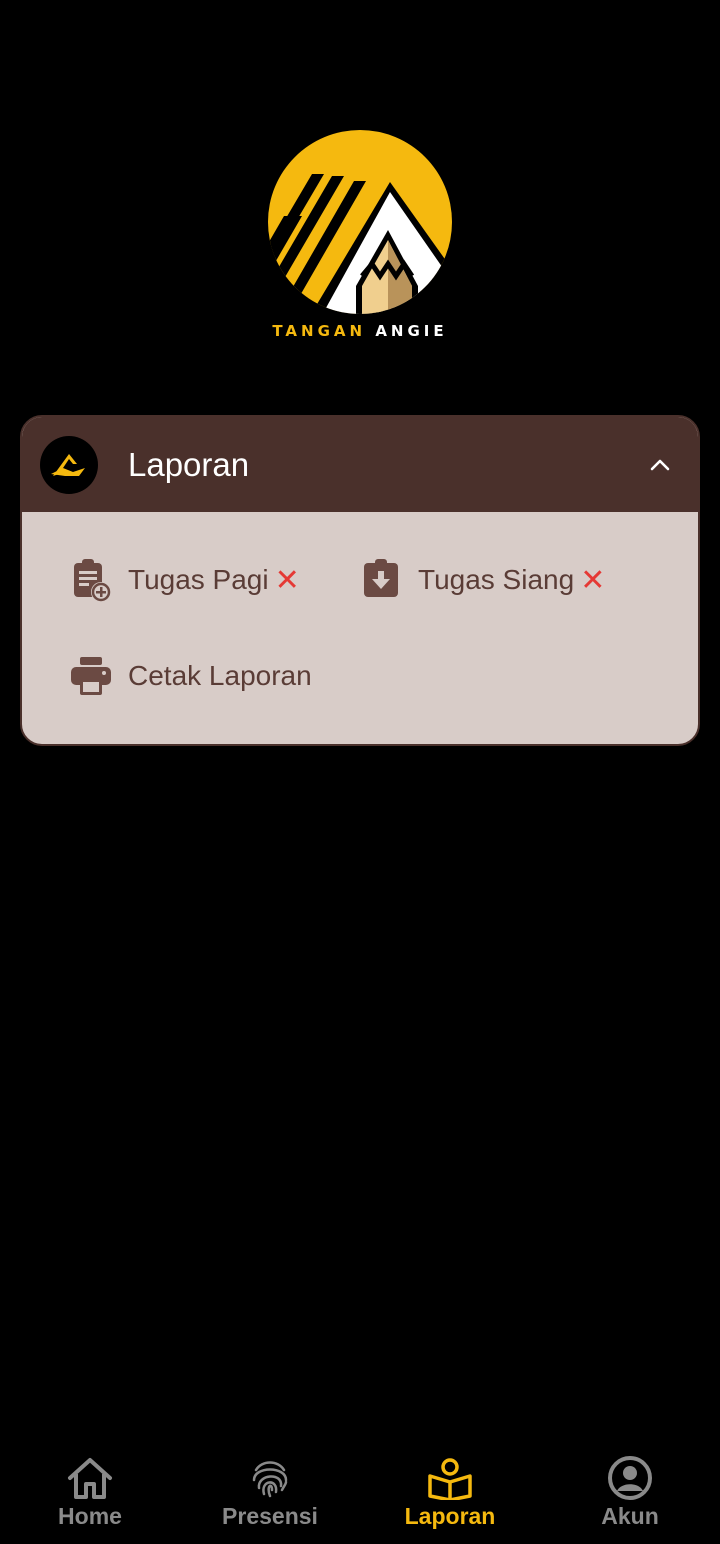 The width and height of the screenshot is (720, 1544). Describe the element at coordinates (360, 464) in the screenshot. I see `laporan-card-header: Laporan` at that location.